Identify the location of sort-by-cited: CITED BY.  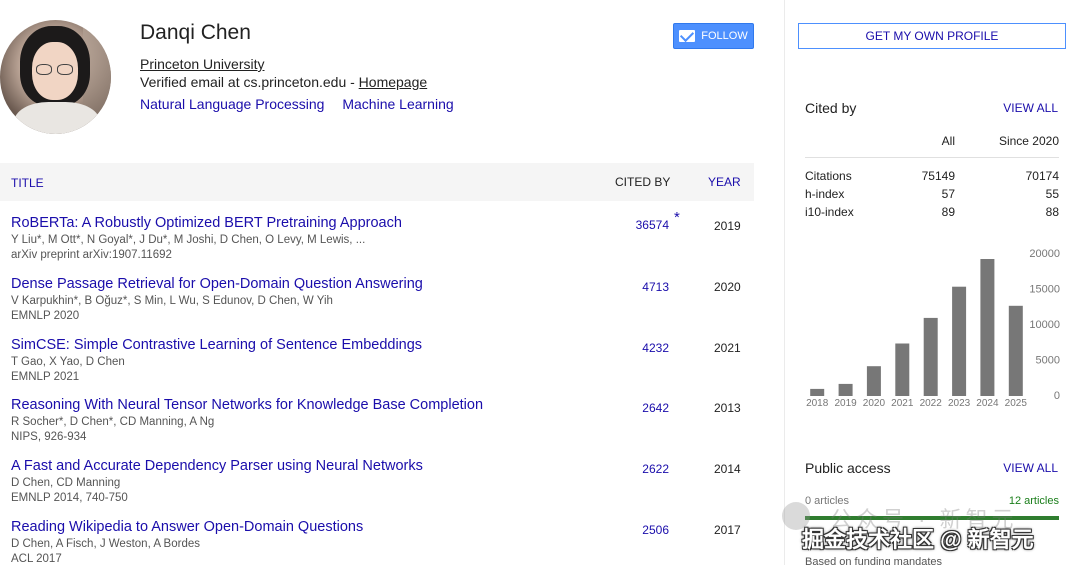
(642, 182).